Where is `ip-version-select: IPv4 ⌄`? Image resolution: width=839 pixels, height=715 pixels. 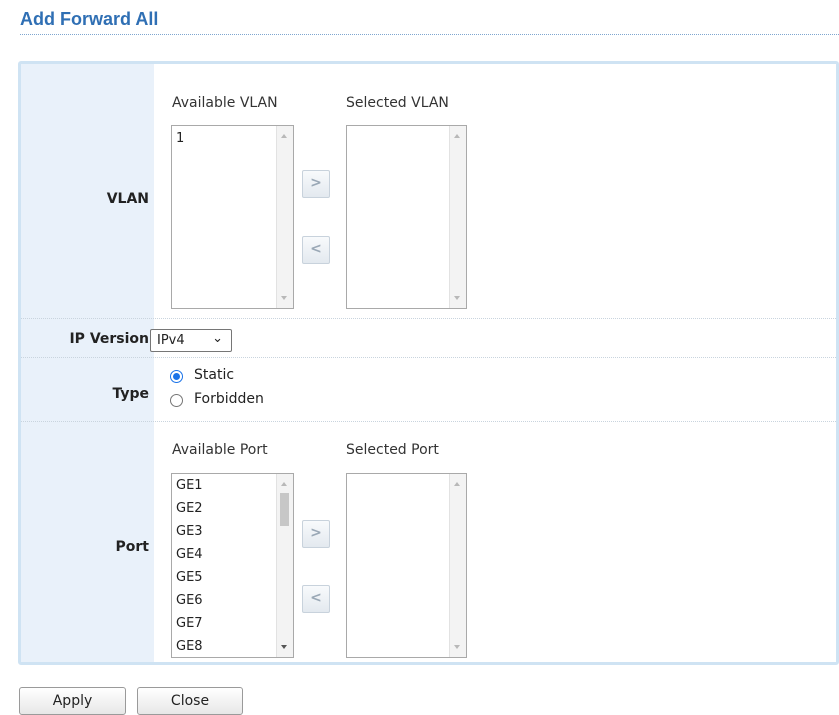
ip-version-select: IPv4 ⌄ is located at coordinates (191, 340).